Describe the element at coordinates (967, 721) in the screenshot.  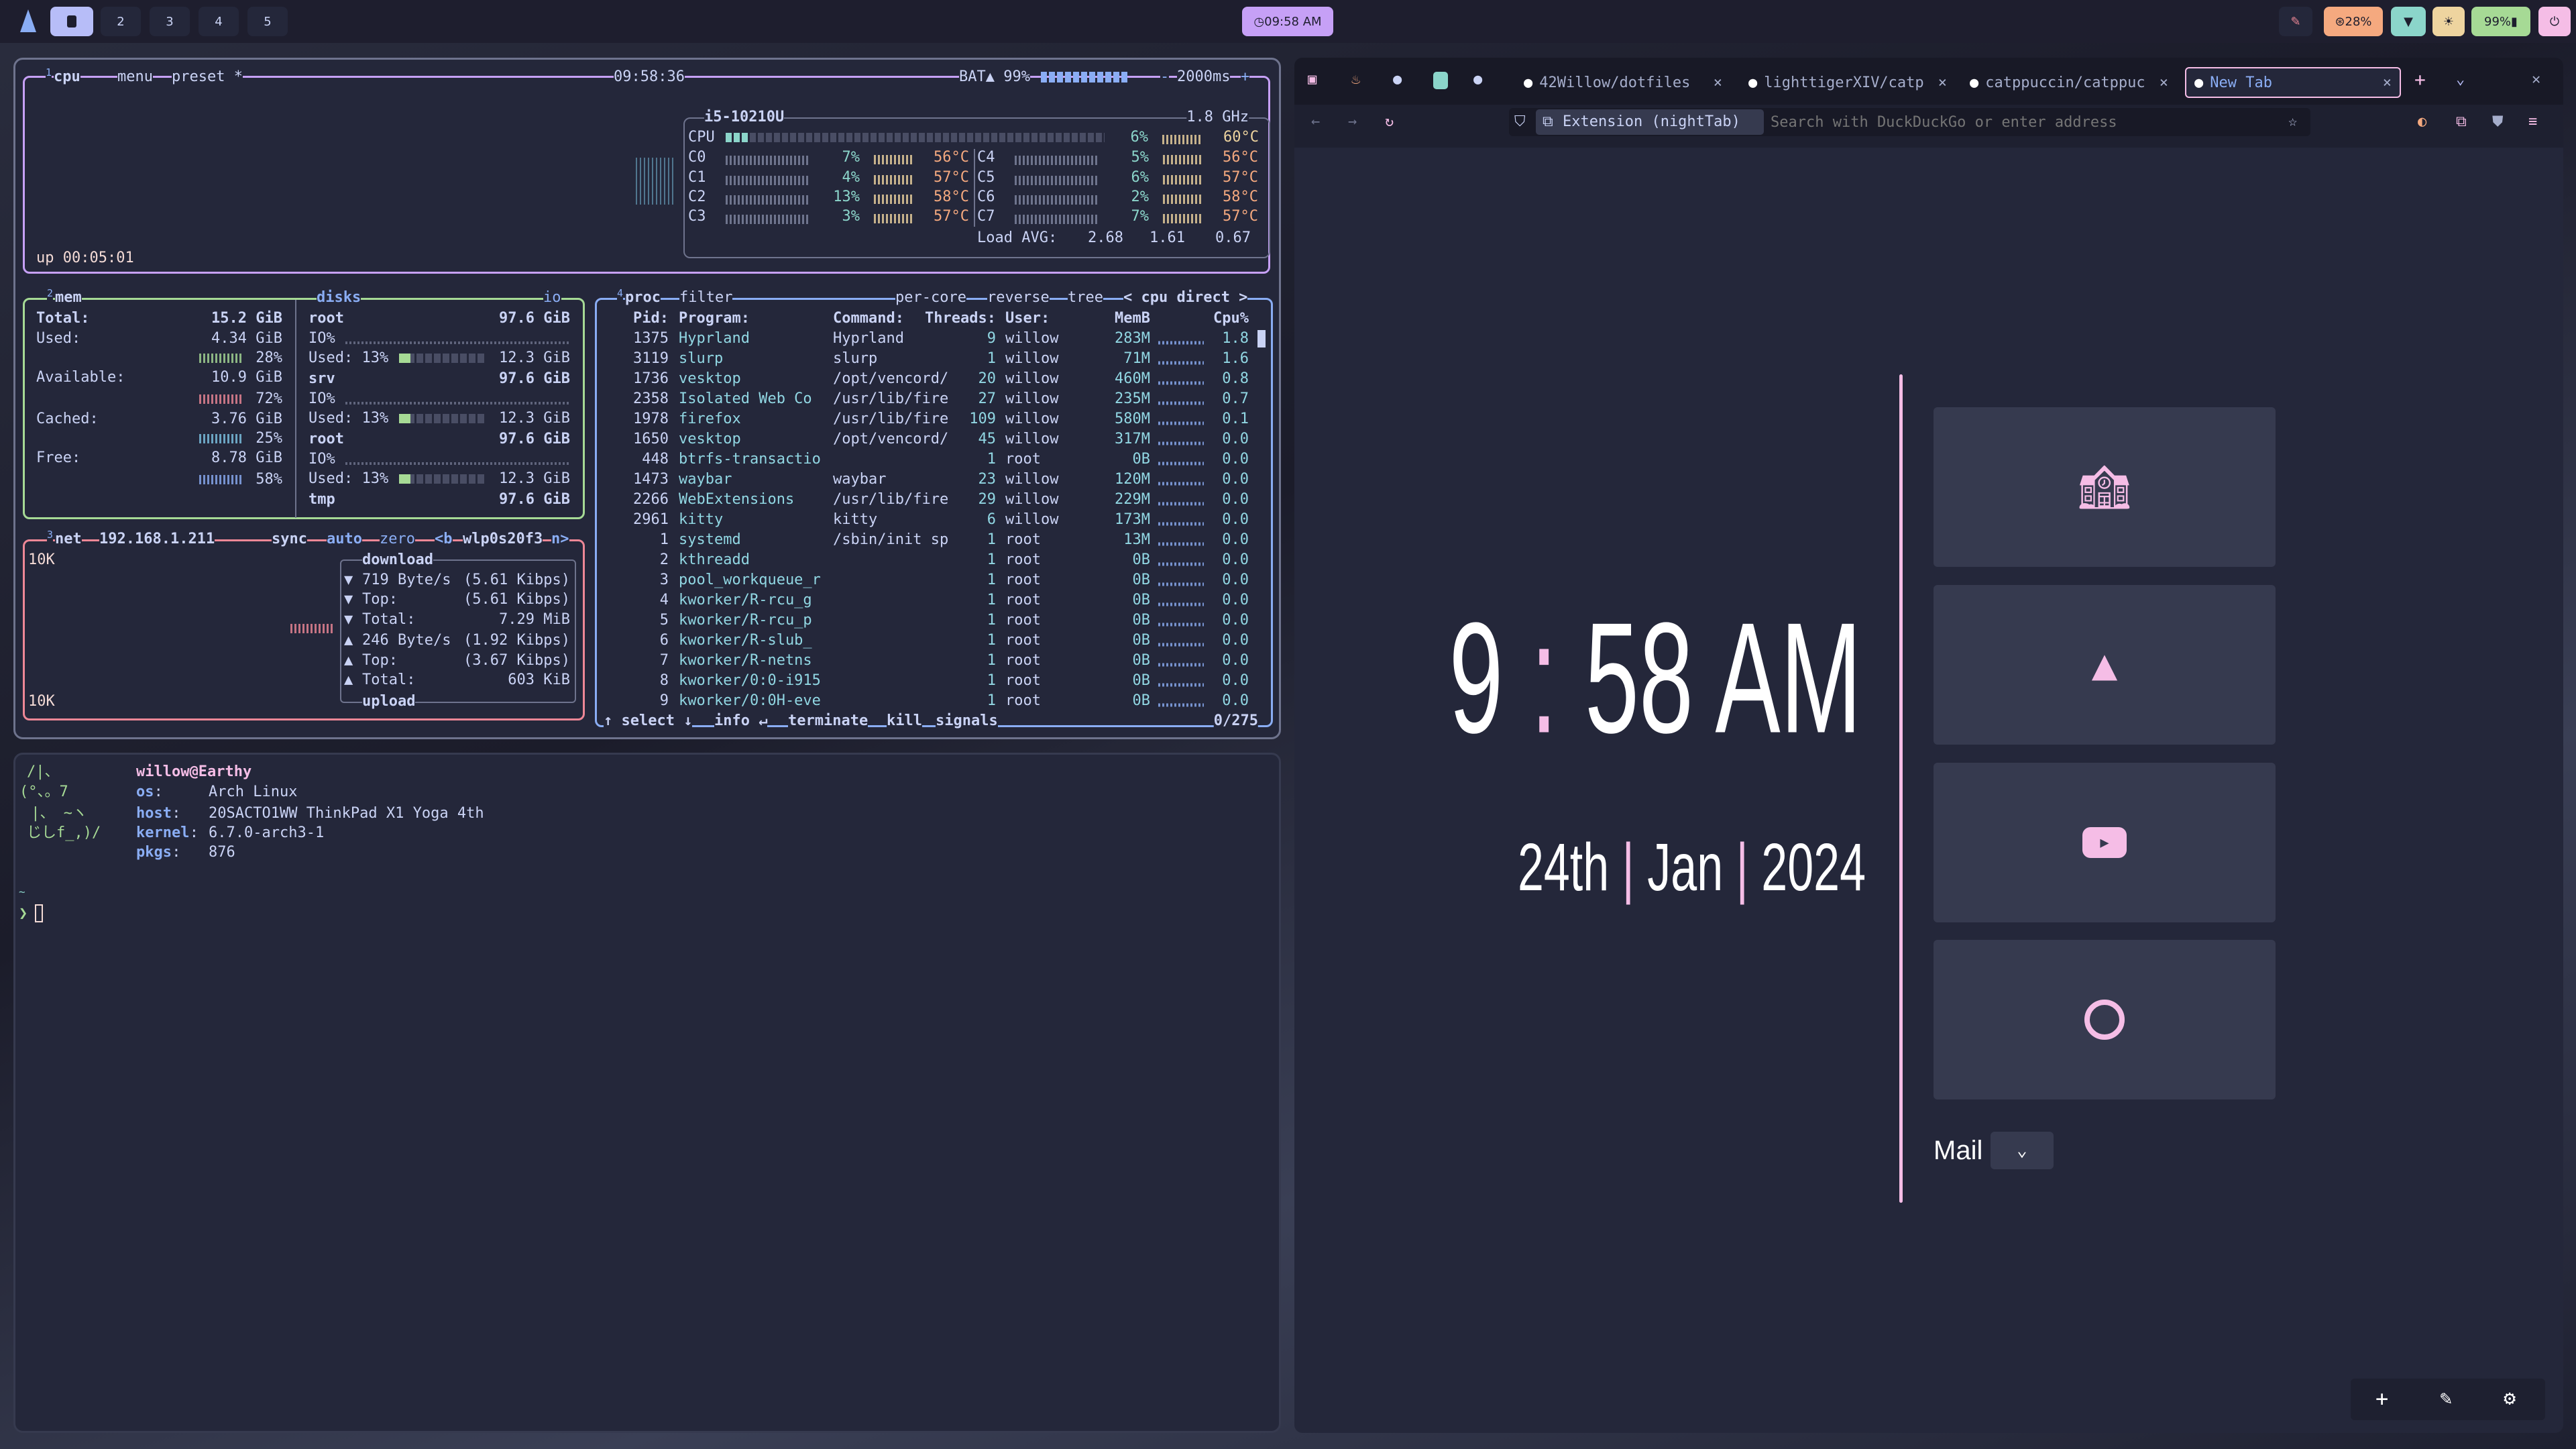
I see `signals-button: signals` at that location.